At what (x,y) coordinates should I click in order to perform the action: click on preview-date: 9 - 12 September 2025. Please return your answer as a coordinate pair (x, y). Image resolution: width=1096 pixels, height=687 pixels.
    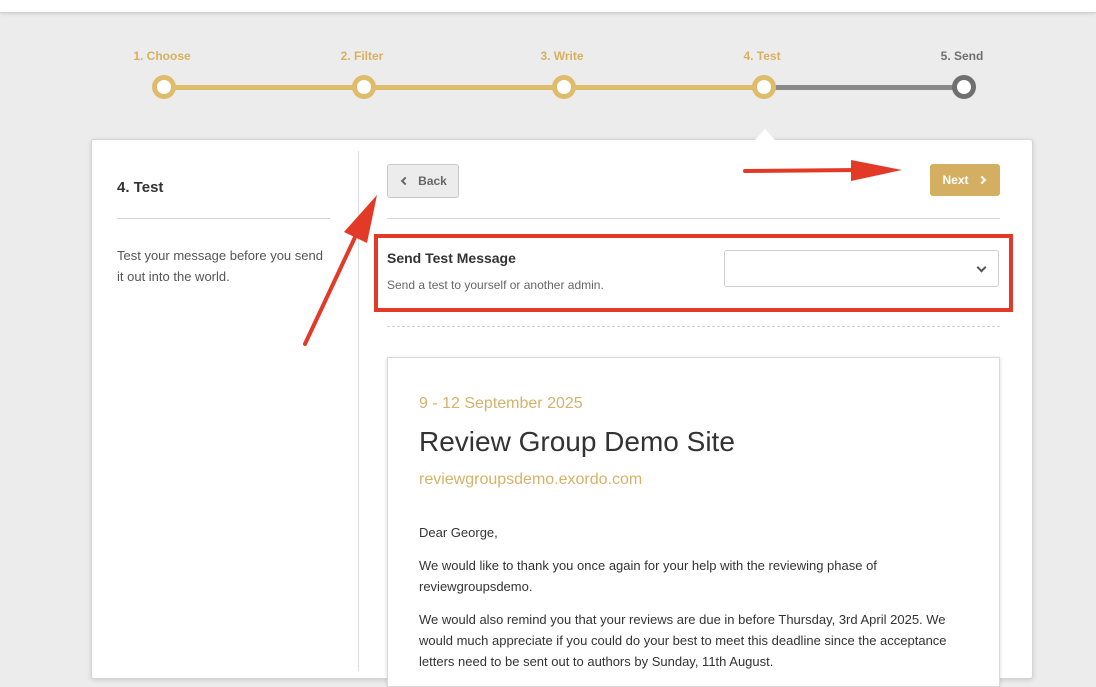
    Looking at the image, I should click on (501, 403).